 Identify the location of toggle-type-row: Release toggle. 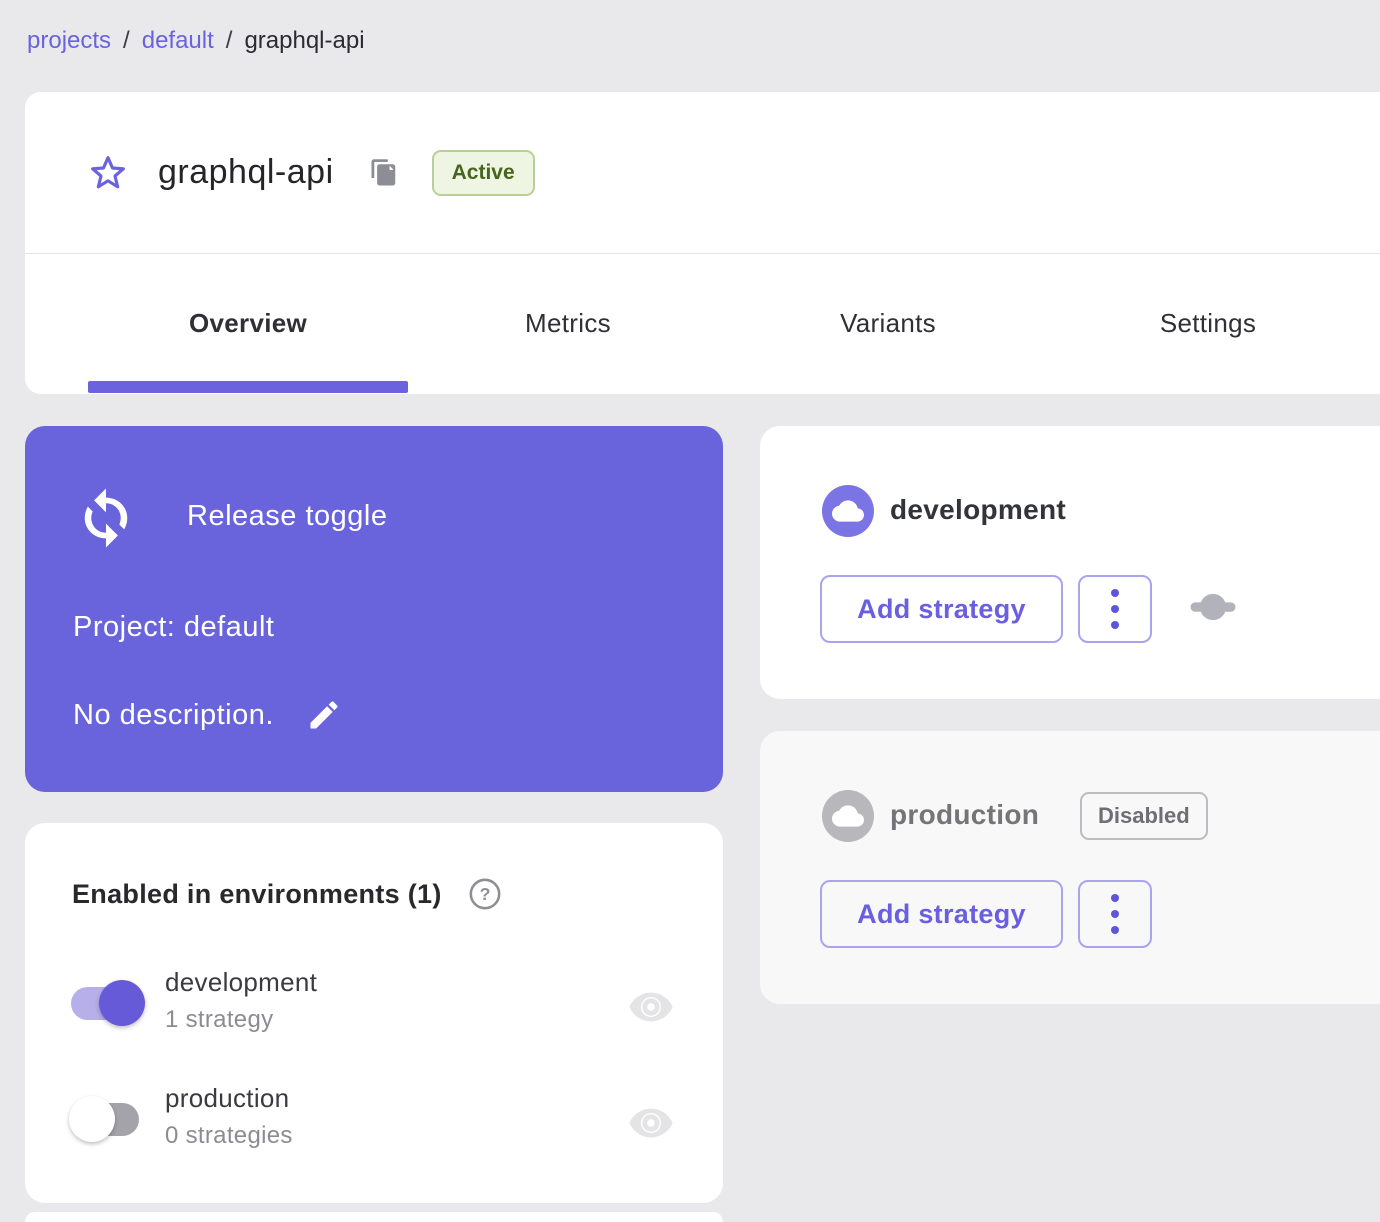
(229, 516).